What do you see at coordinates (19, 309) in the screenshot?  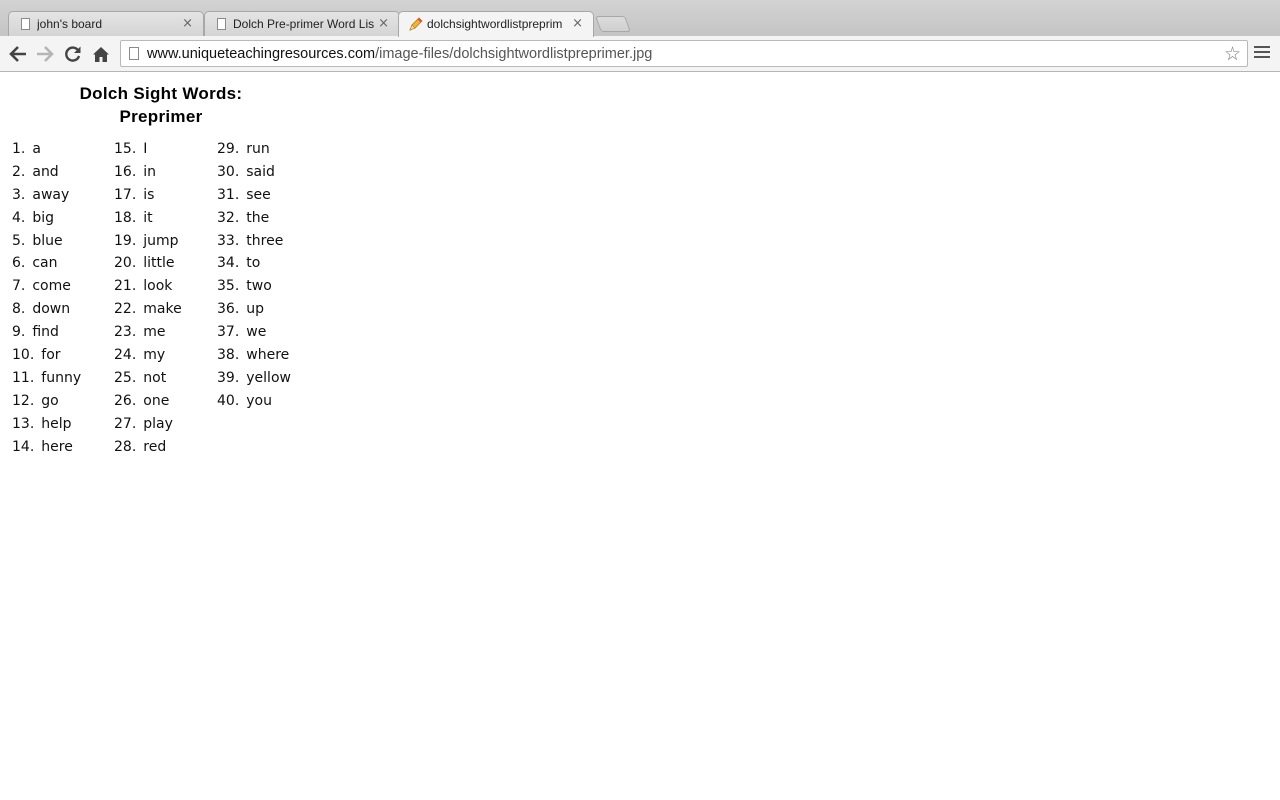 I see `word-number: 8.` at bounding box center [19, 309].